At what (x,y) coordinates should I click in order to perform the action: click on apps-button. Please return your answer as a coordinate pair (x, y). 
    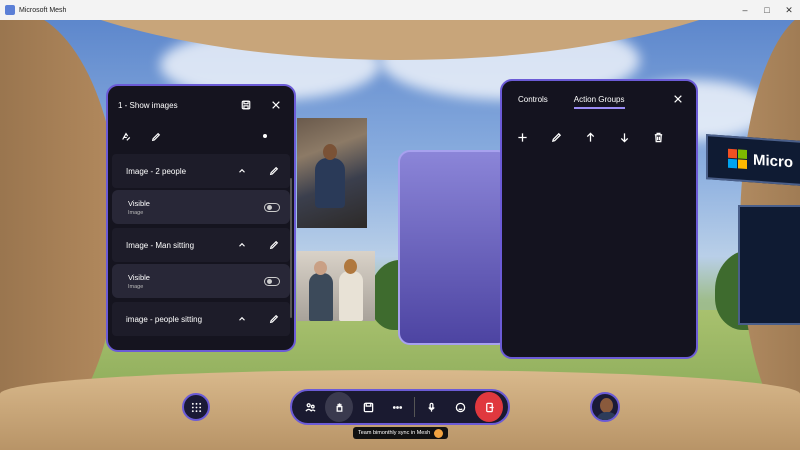
    Looking at the image, I should click on (196, 407).